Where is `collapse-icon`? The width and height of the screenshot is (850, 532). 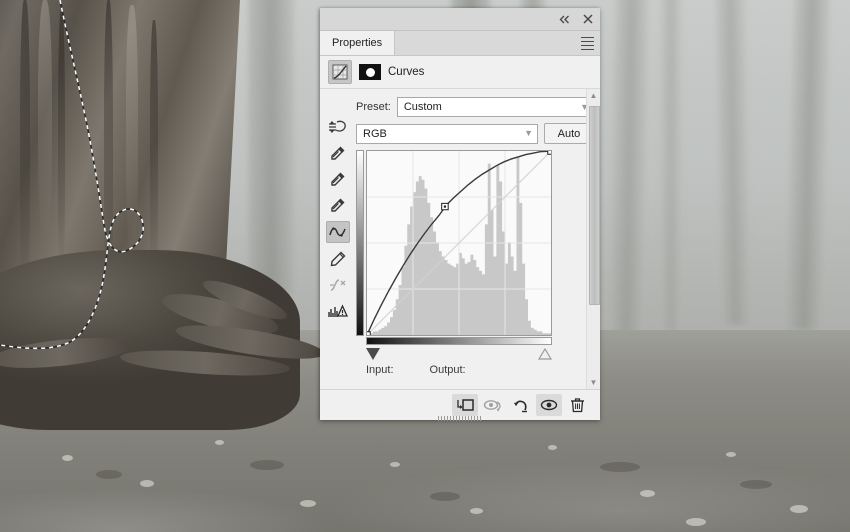
collapse-icon is located at coordinates (564, 19).